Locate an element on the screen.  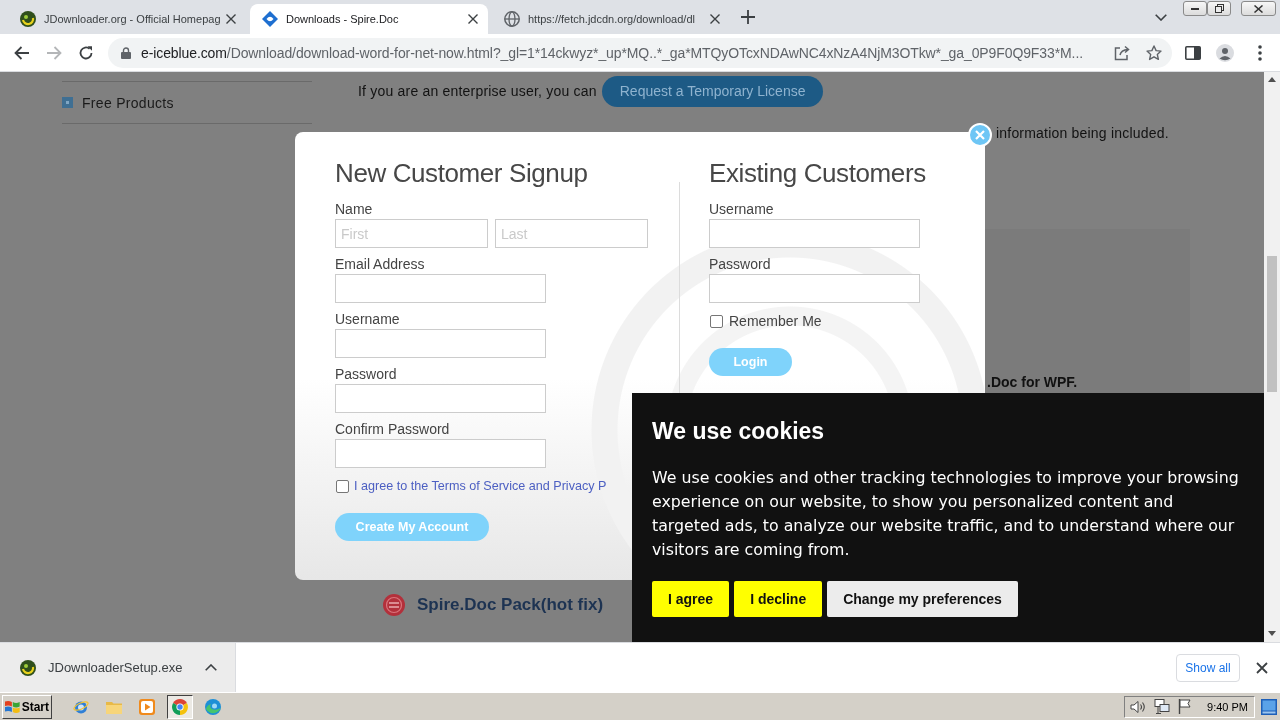
download-item: JDownloaderSetup.exe is located at coordinates (118, 667).